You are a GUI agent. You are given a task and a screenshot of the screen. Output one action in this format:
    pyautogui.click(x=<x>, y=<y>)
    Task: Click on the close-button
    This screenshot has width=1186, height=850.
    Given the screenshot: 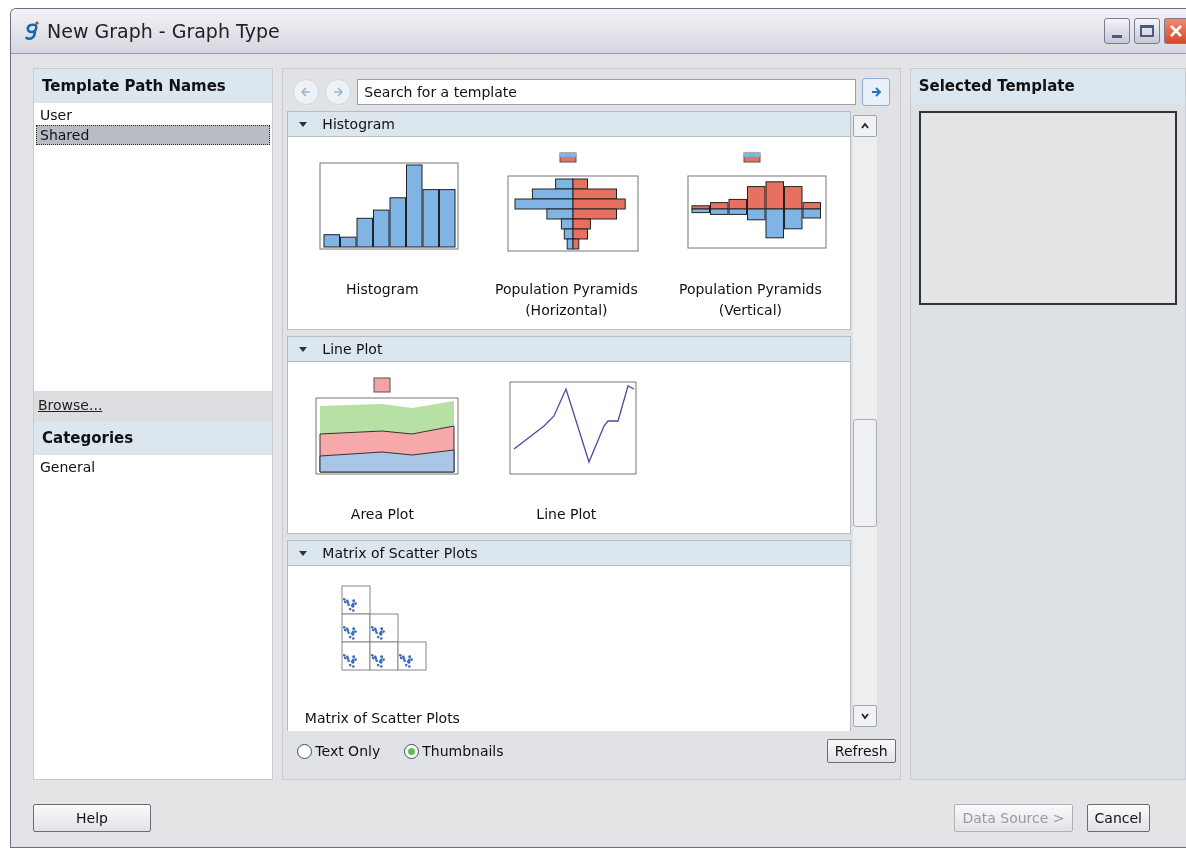 What is the action you would take?
    pyautogui.click(x=1175, y=31)
    